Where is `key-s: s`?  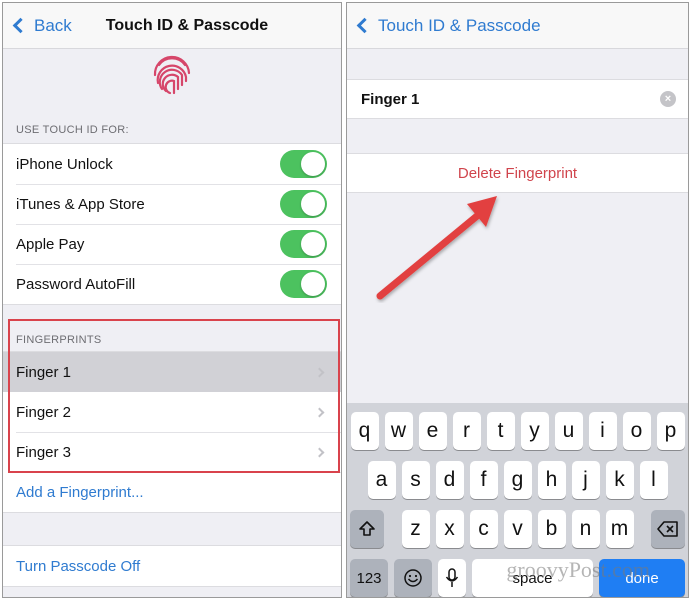 key-s: s is located at coordinates (415, 480).